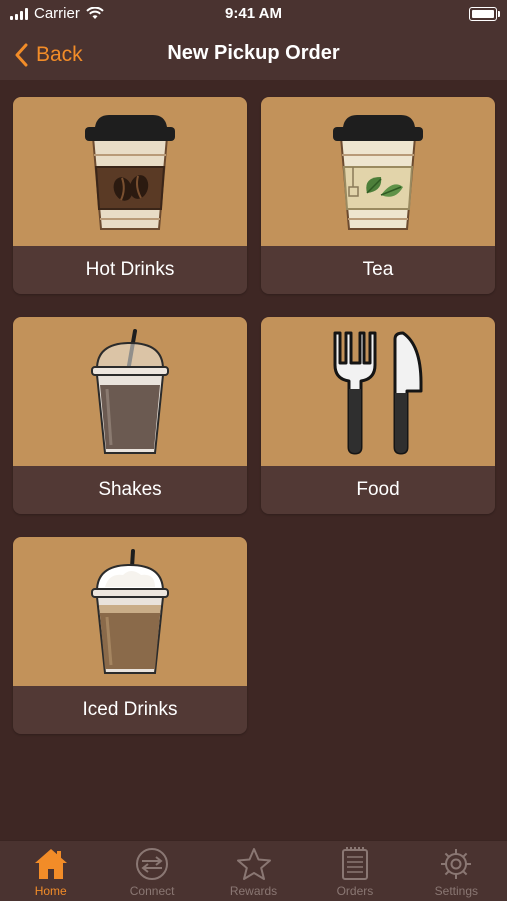  I want to click on connect-icon, so click(152, 864).